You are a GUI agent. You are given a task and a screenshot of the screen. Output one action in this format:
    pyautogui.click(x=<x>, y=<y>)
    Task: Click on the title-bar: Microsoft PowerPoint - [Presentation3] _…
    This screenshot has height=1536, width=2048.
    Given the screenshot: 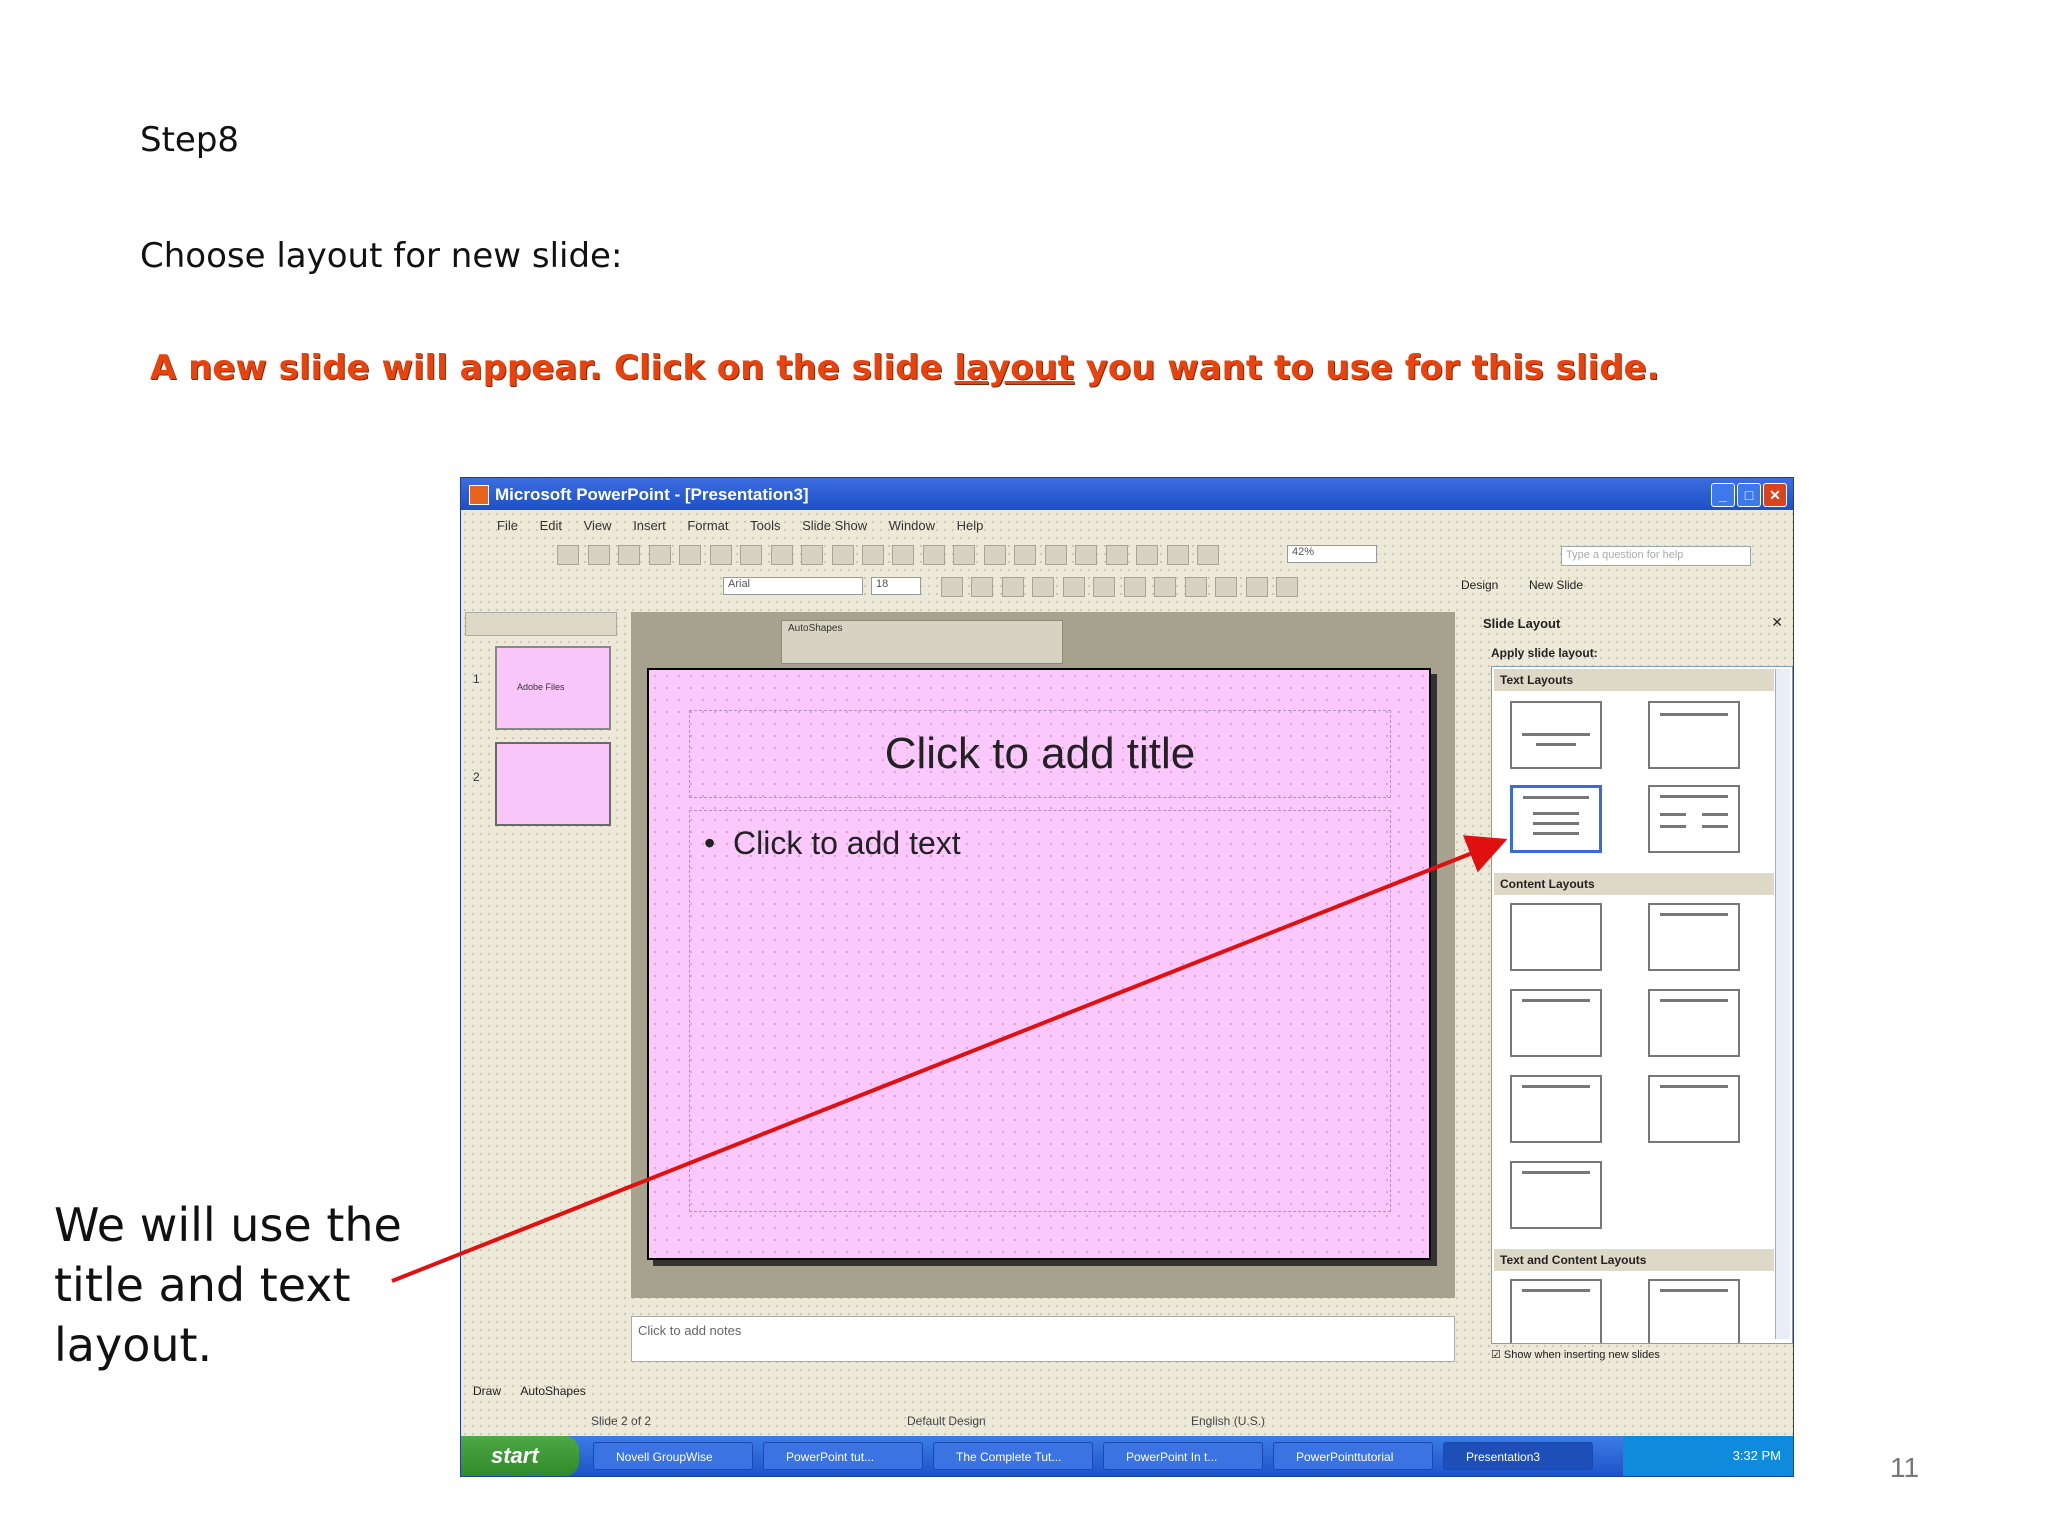 What is the action you would take?
    pyautogui.click(x=1127, y=494)
    